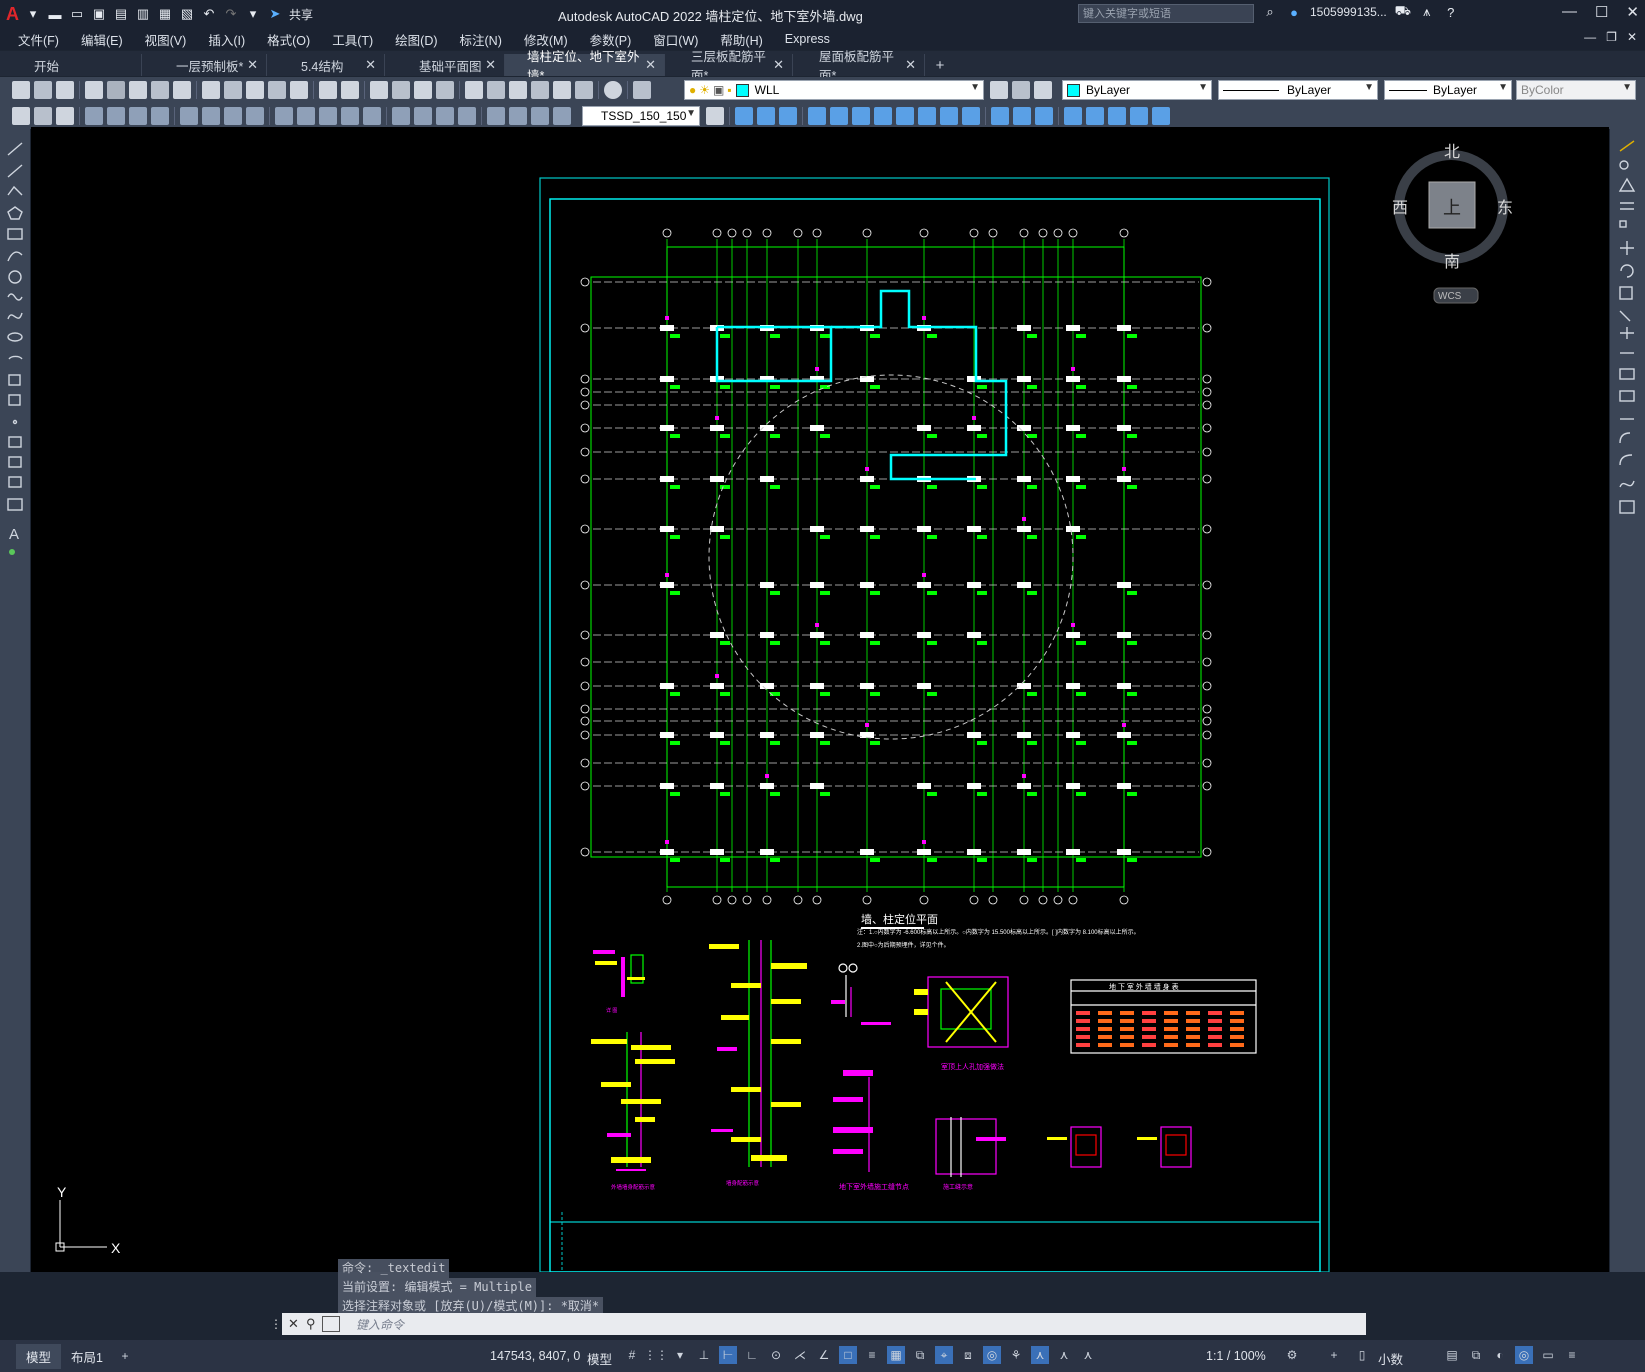  Describe the element at coordinates (15, 442) in the screenshot. I see `hatch-icon` at that location.